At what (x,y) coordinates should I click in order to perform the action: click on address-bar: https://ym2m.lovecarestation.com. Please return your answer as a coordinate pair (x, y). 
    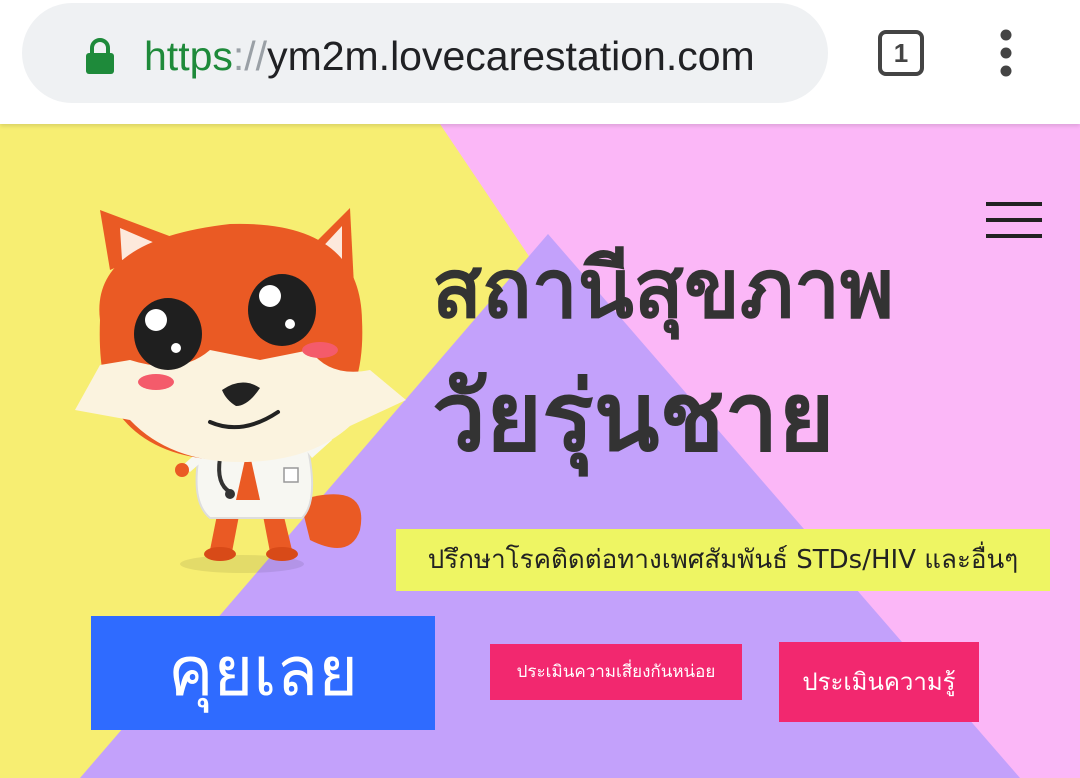
    Looking at the image, I should click on (425, 53).